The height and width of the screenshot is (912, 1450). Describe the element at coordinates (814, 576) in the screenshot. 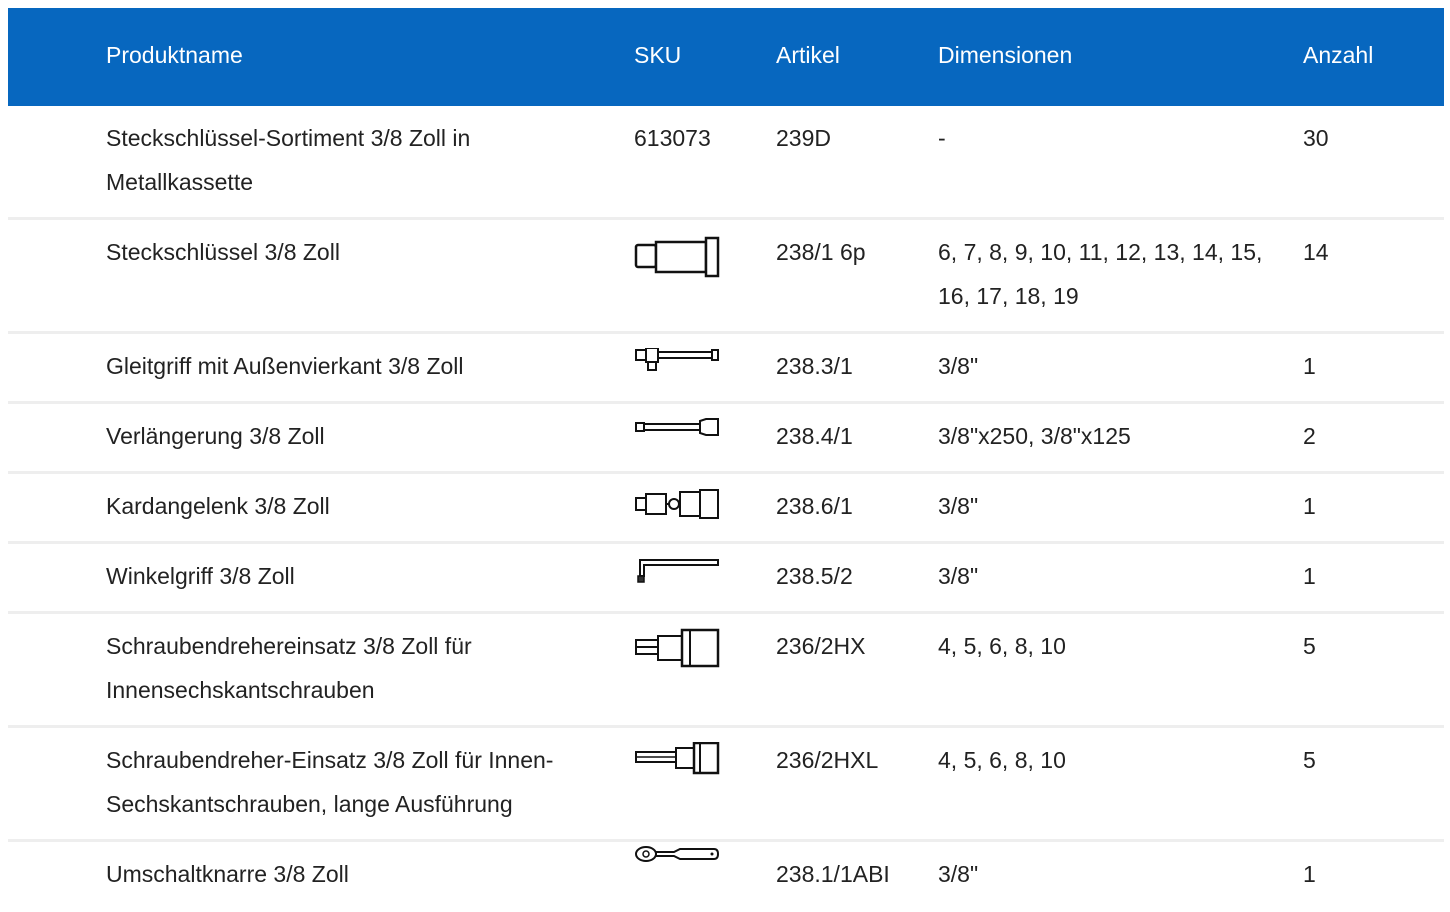

I see `product-article: 238.5/2` at that location.